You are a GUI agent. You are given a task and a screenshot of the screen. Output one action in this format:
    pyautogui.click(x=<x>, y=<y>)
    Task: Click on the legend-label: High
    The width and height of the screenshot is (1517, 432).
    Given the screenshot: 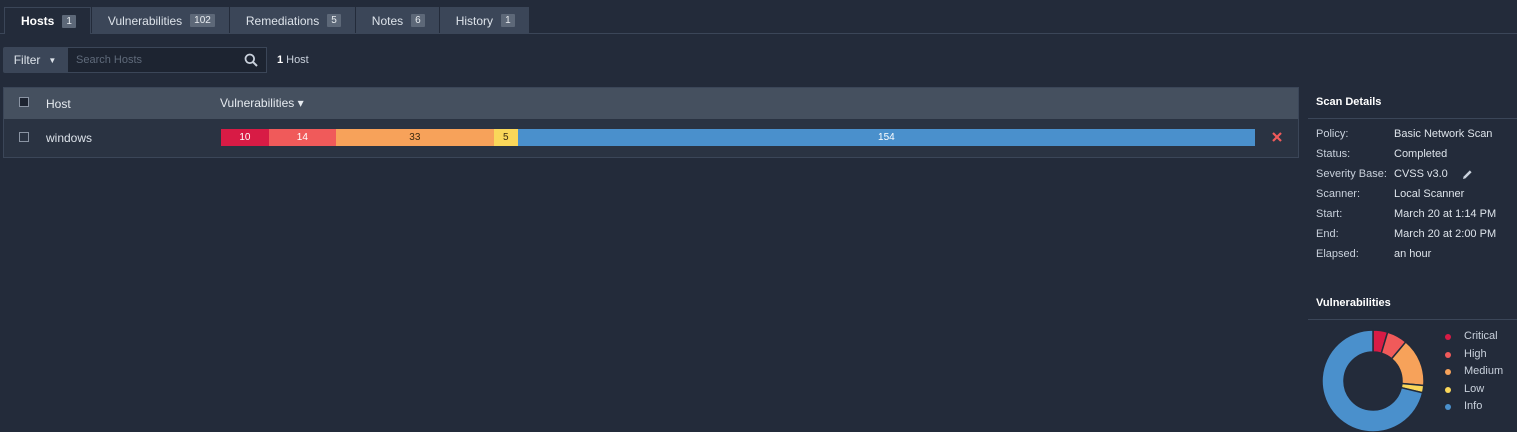 What is the action you would take?
    pyautogui.click(x=1475, y=353)
    